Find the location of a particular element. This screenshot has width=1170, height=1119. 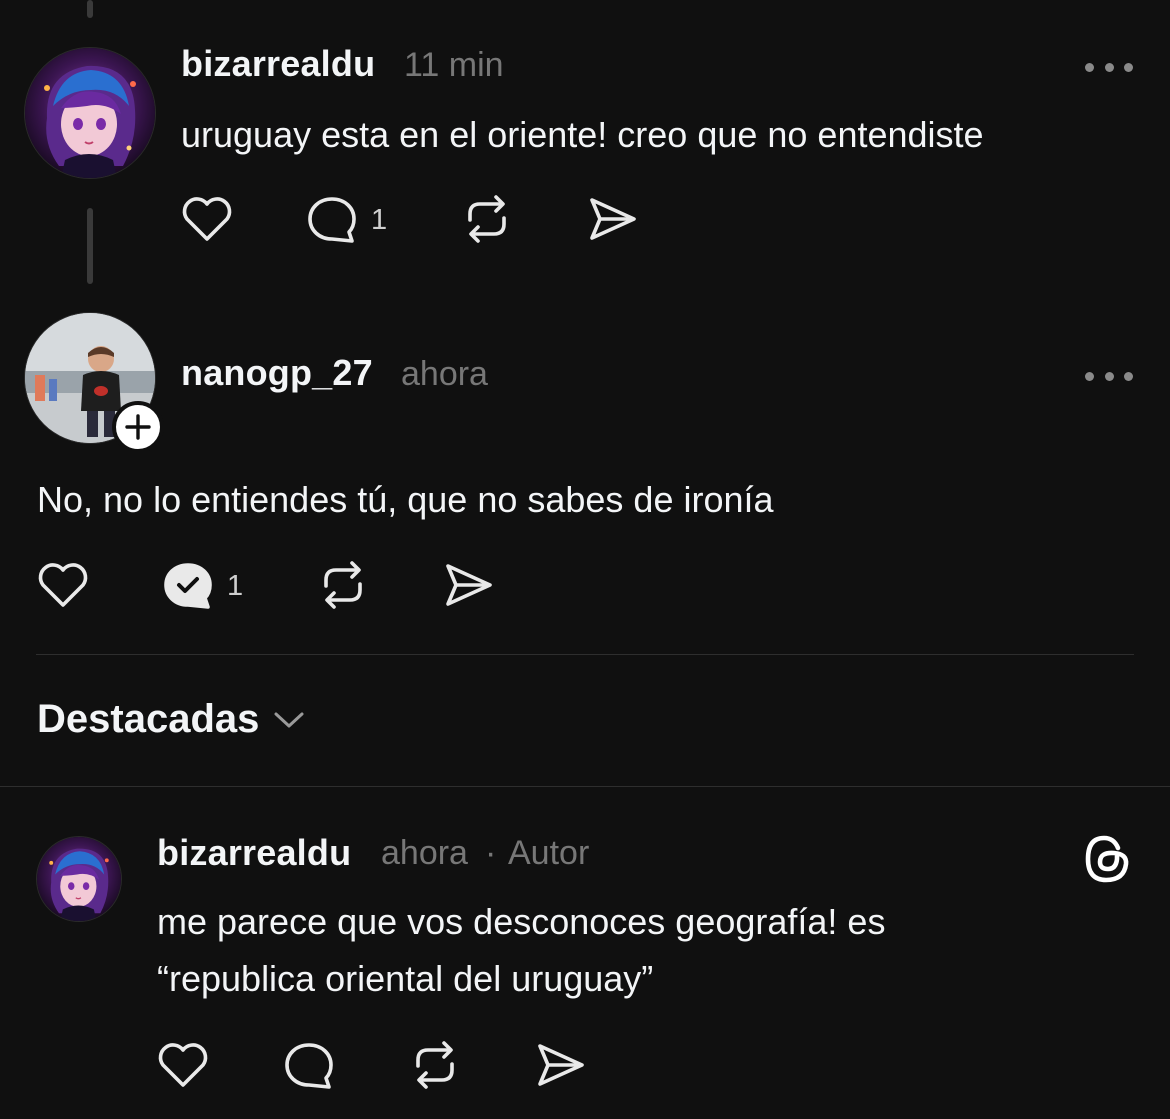

follow-button is located at coordinates (138, 427).